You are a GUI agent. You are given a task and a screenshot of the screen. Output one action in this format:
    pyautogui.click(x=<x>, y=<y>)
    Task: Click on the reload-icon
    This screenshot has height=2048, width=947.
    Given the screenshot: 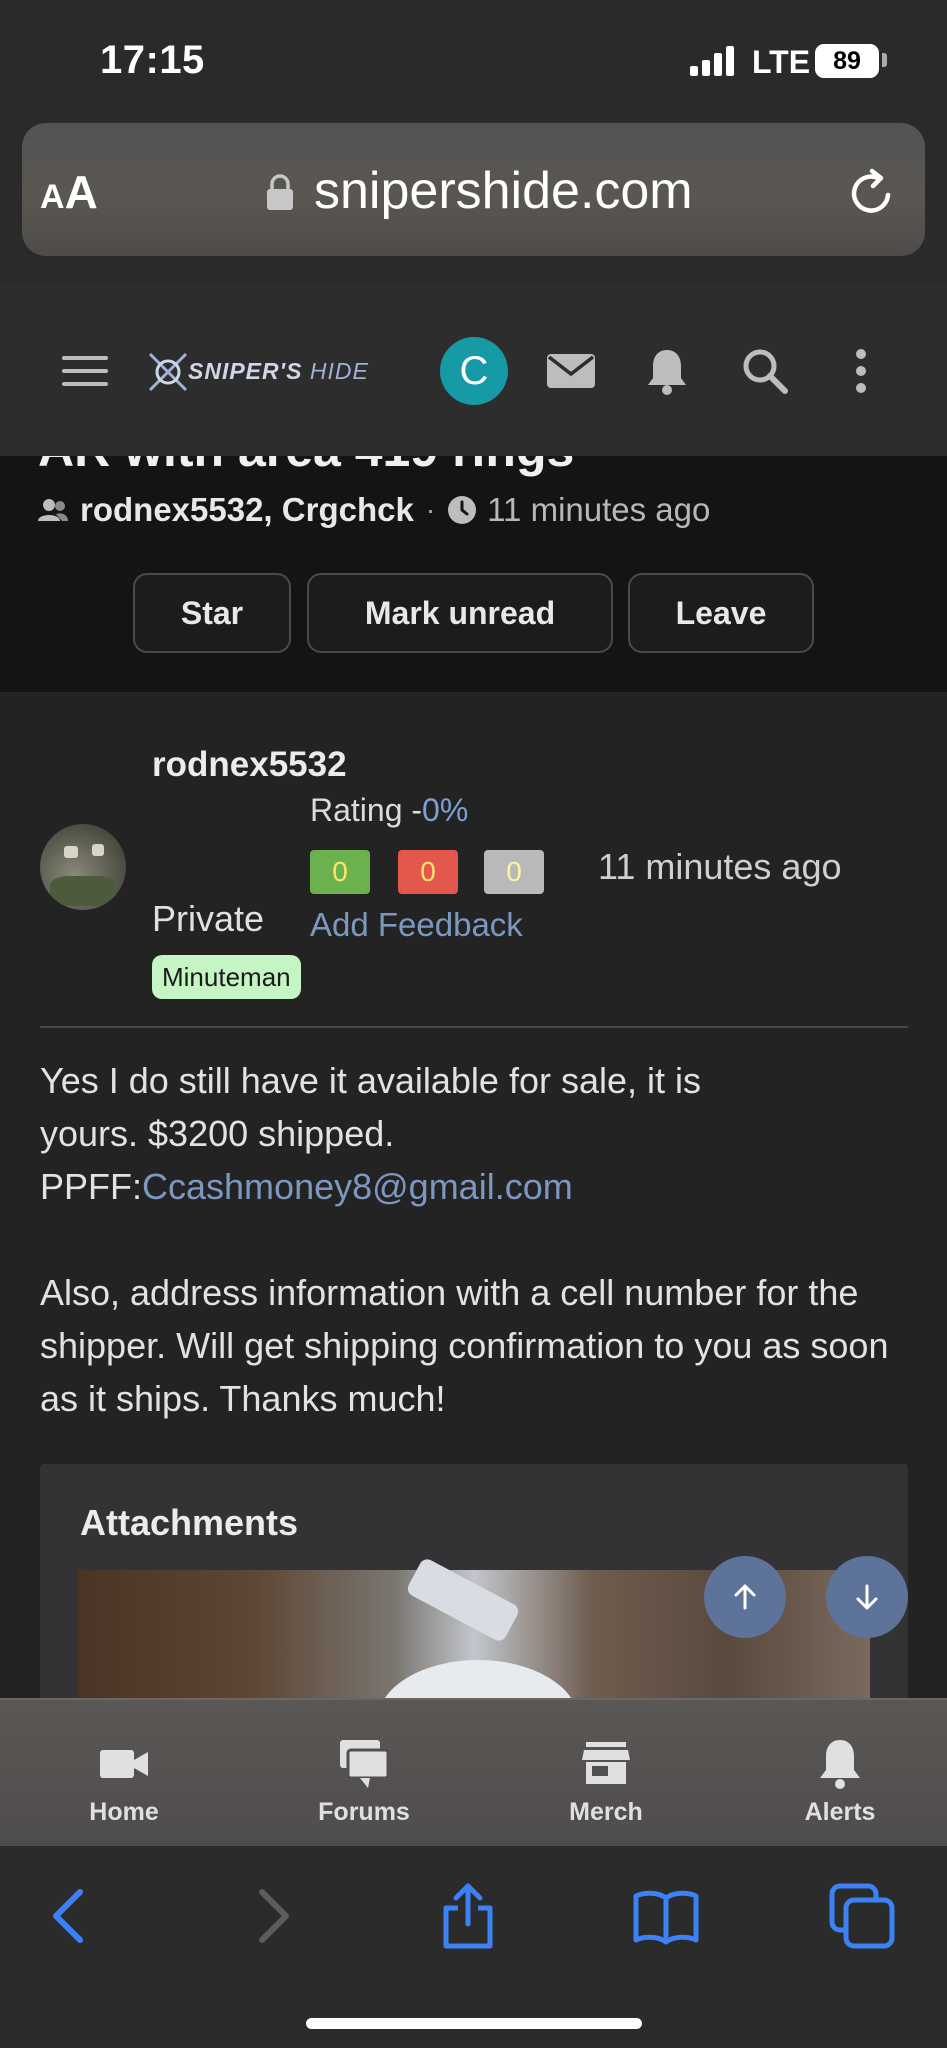 What is the action you would take?
    pyautogui.click(x=872, y=193)
    